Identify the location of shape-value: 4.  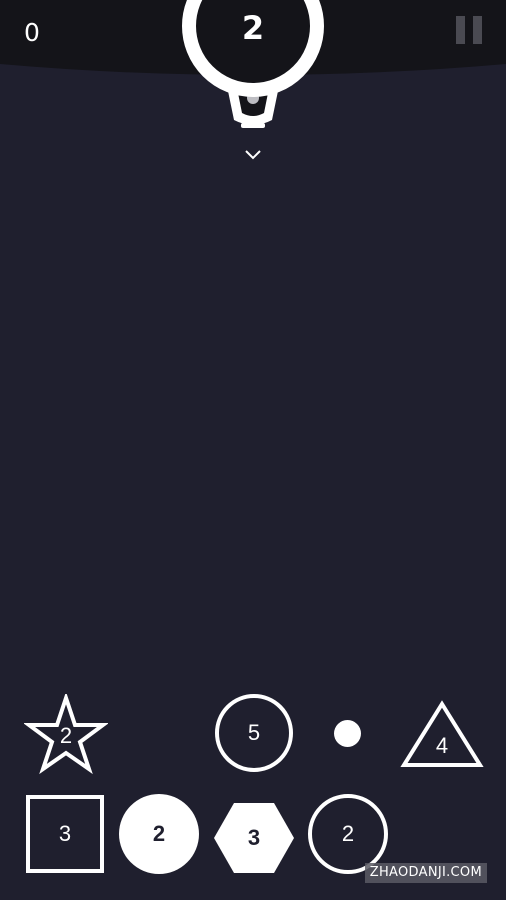
(442, 745).